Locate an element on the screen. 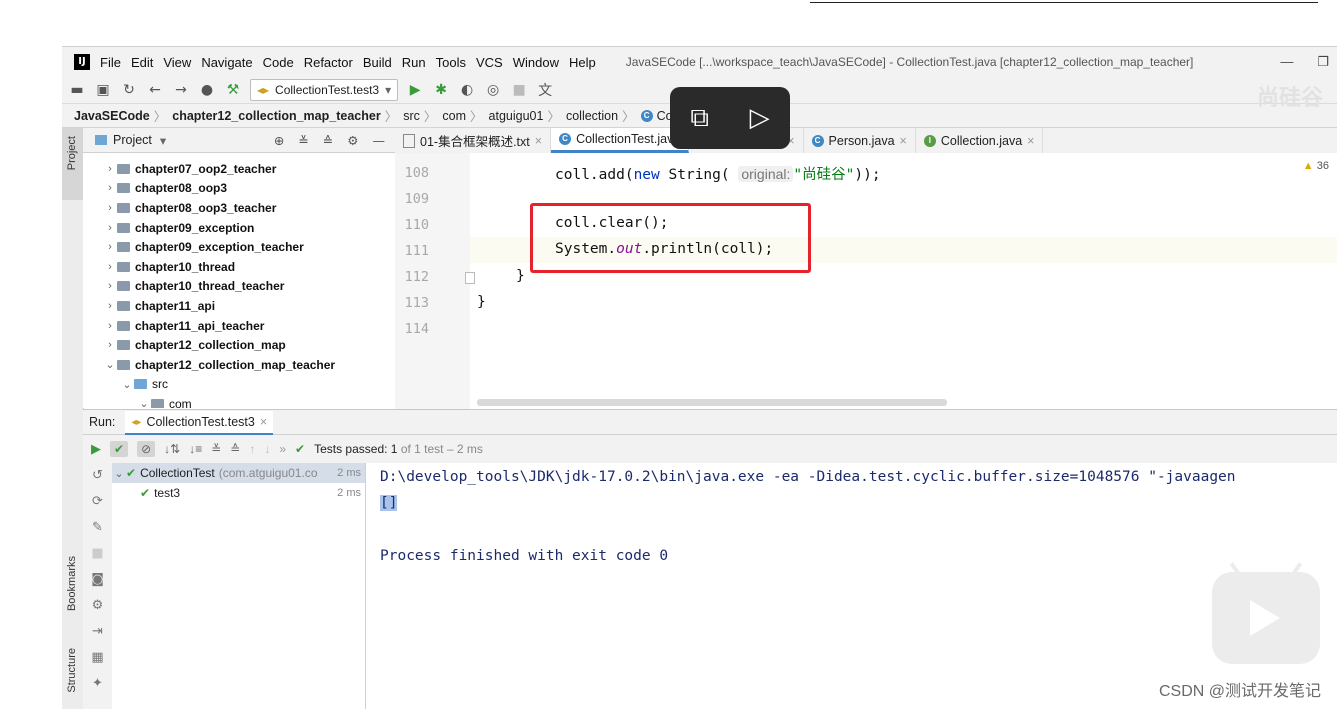 This screenshot has width=1337, height=709. menu-file: File is located at coordinates (110, 62).